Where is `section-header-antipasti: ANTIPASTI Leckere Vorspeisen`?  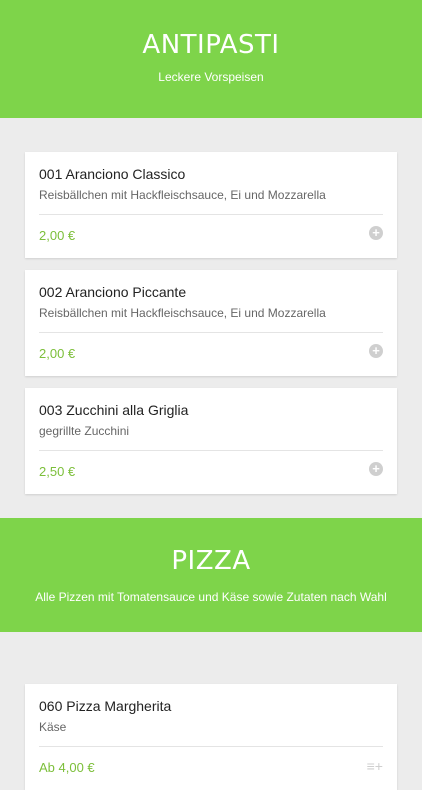
section-header-antipasti: ANTIPASTI Leckere Vorspeisen is located at coordinates (211, 59).